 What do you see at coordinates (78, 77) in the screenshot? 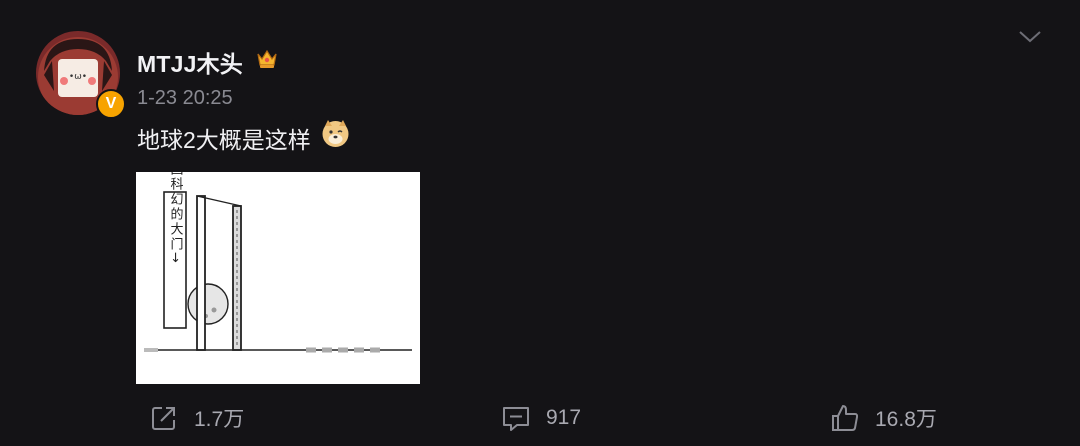
I see `svg-text: •ω•` at bounding box center [78, 77].